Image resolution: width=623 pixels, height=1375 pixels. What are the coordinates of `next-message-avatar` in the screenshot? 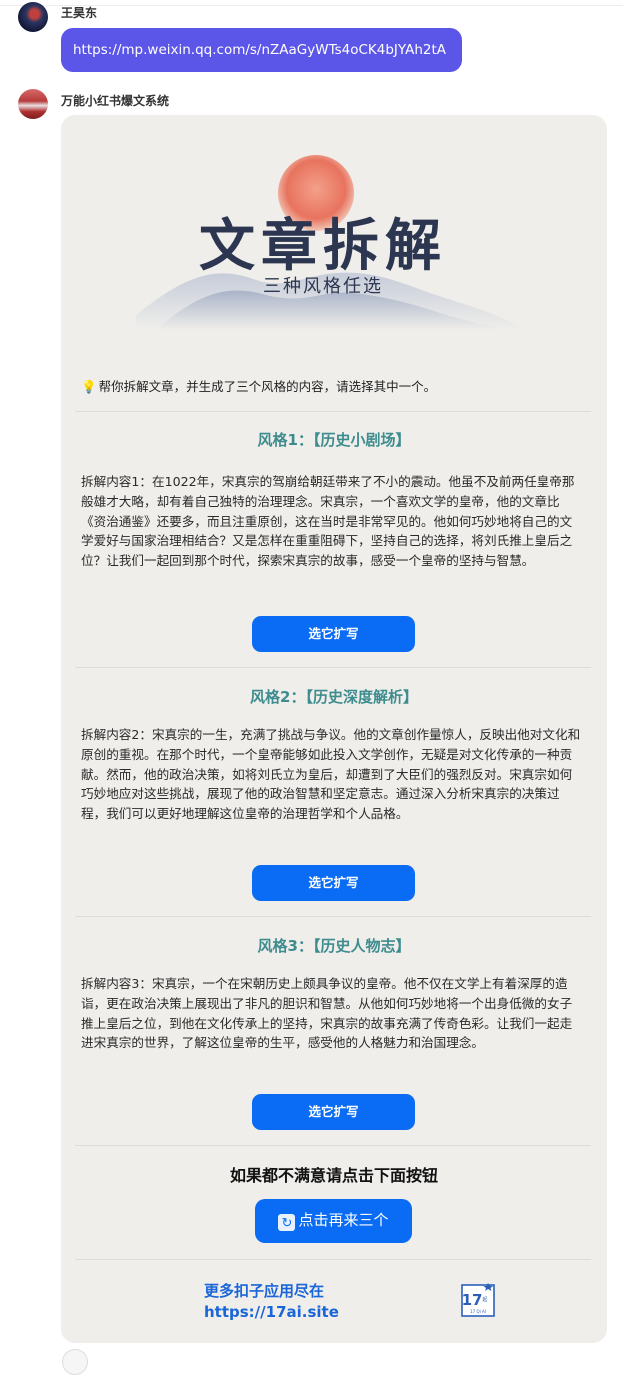 It's located at (75, 1362).